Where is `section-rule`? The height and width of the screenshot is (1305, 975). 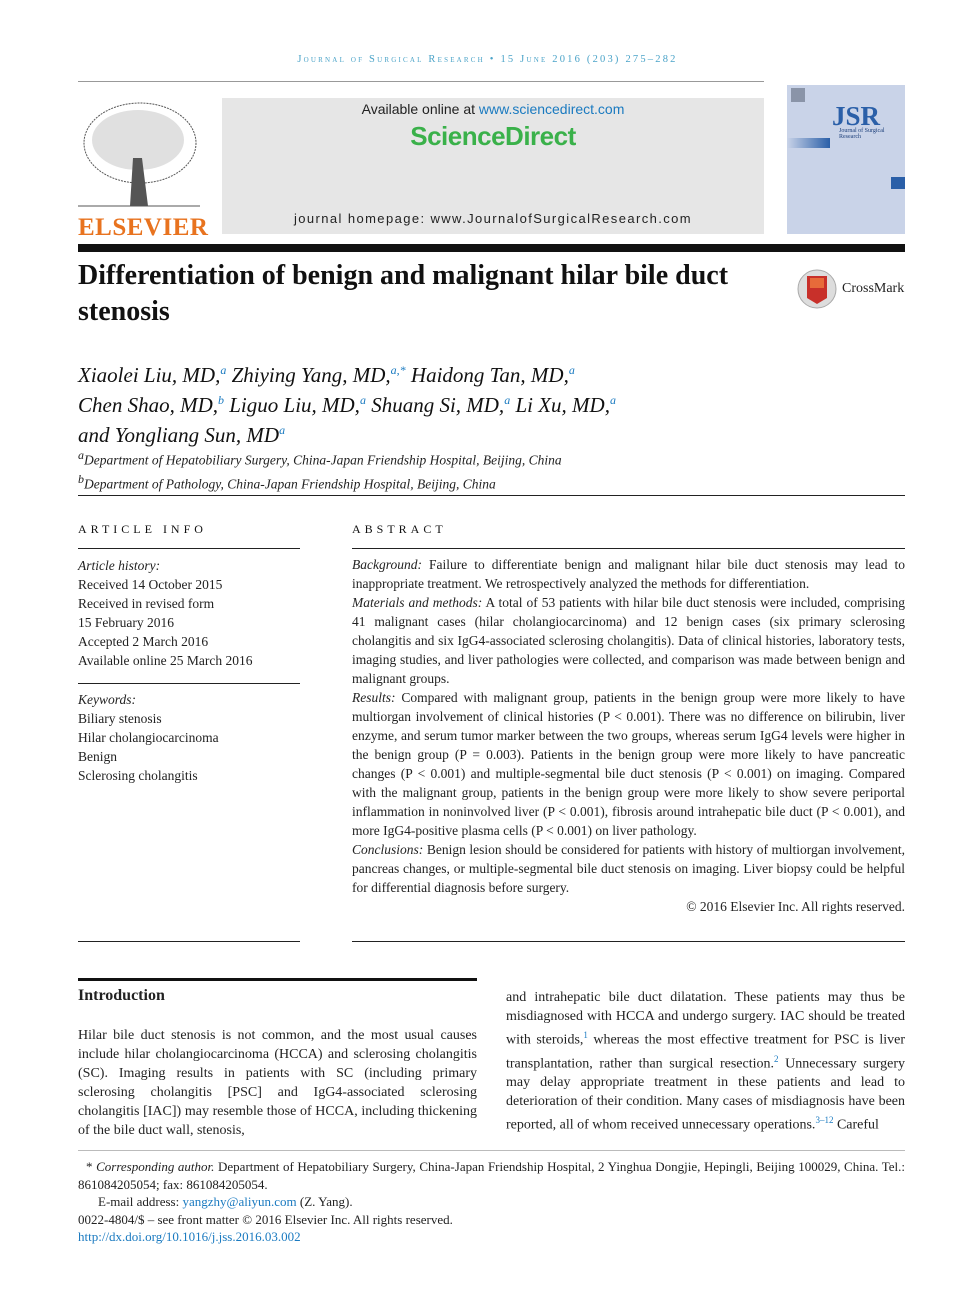
section-rule is located at coordinates (277, 979).